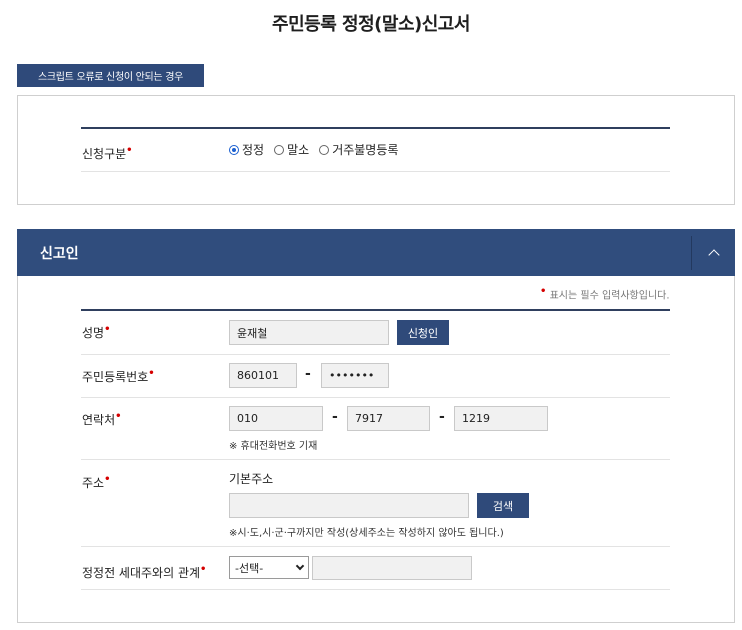 The image size is (742, 630). Describe the element at coordinates (324, 149) in the screenshot. I see `radio-unknown-residence-dot` at that location.